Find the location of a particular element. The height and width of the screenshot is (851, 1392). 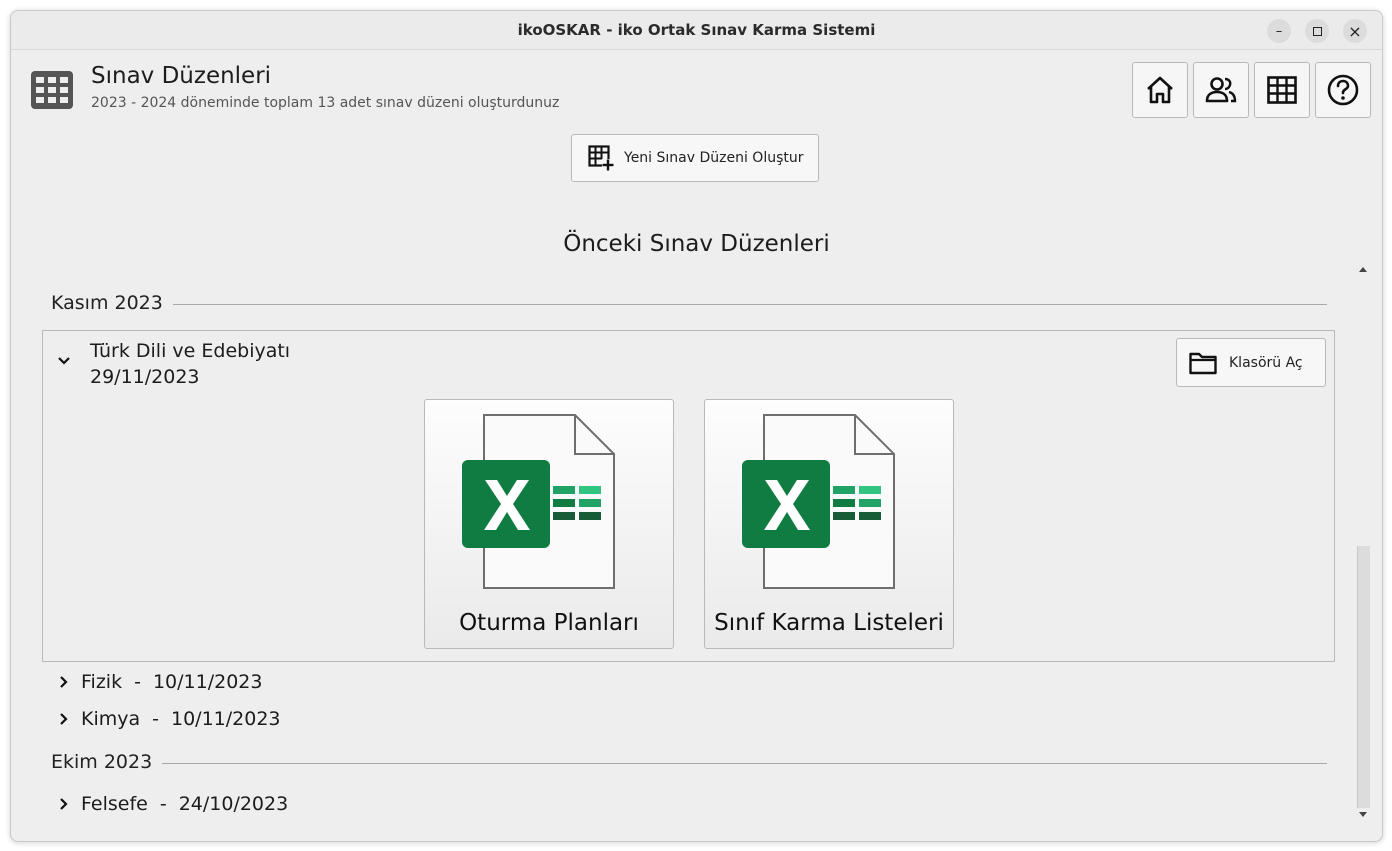

page-title: Sınav Düzenleri is located at coordinates (181, 76).